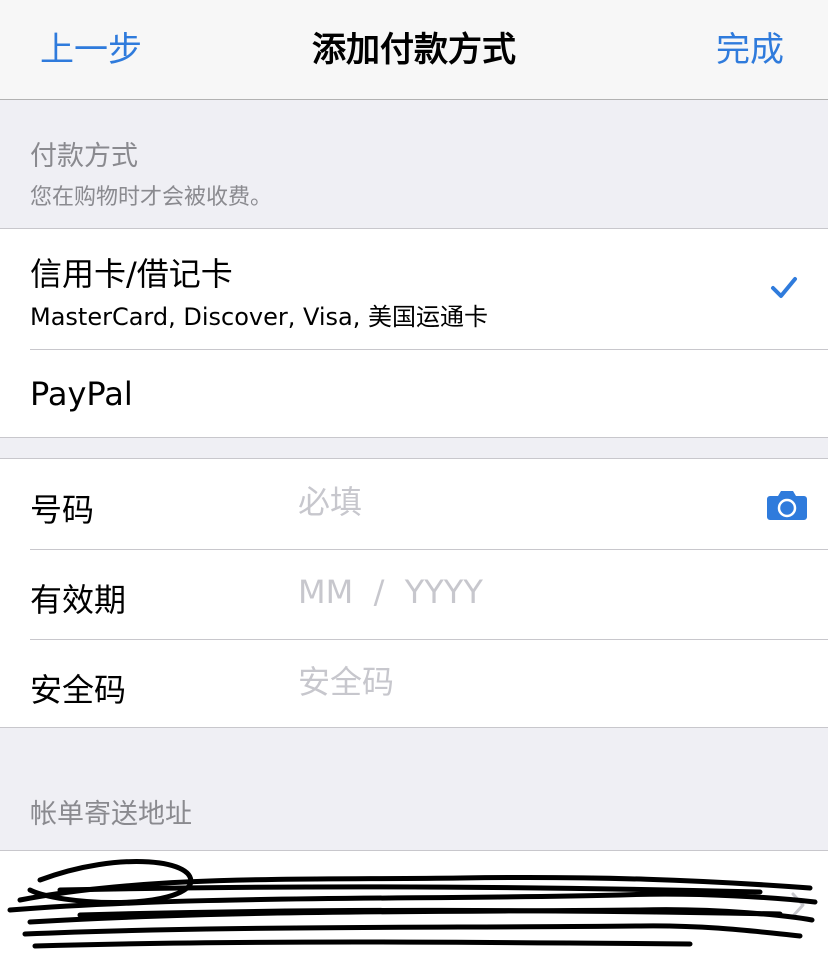 Image resolution: width=828 pixels, height=961 pixels. Describe the element at coordinates (414, 905) in the screenshot. I see `billing-address-row` at that location.